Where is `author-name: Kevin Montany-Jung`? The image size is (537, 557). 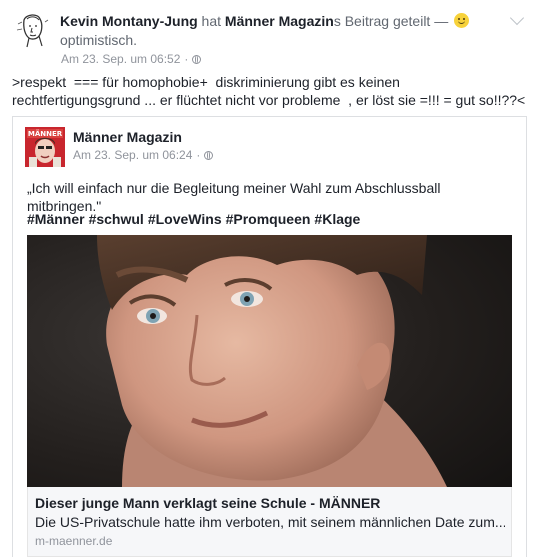
author-name: Kevin Montany-Jung is located at coordinates (129, 21).